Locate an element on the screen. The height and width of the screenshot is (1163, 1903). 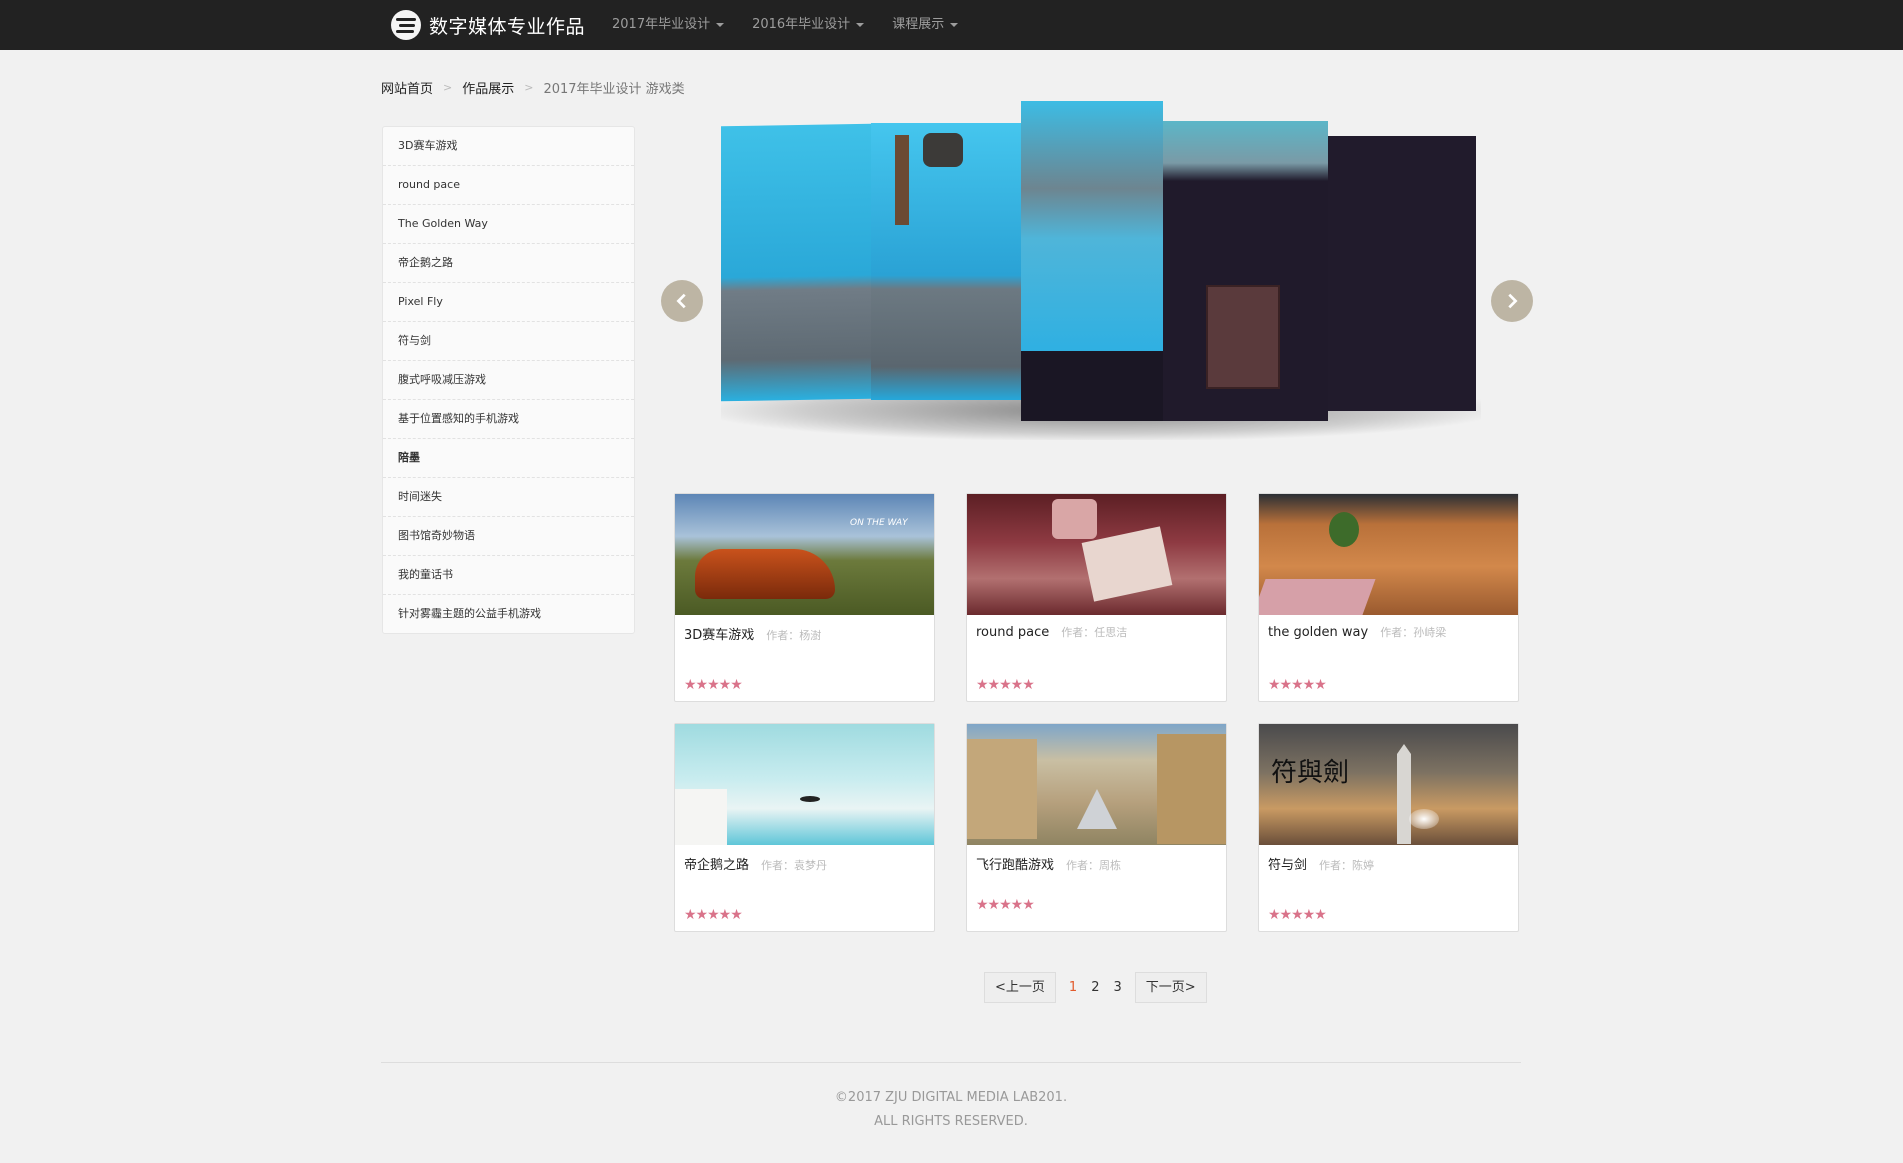
page-number: 2 is located at coordinates (1095, 987).